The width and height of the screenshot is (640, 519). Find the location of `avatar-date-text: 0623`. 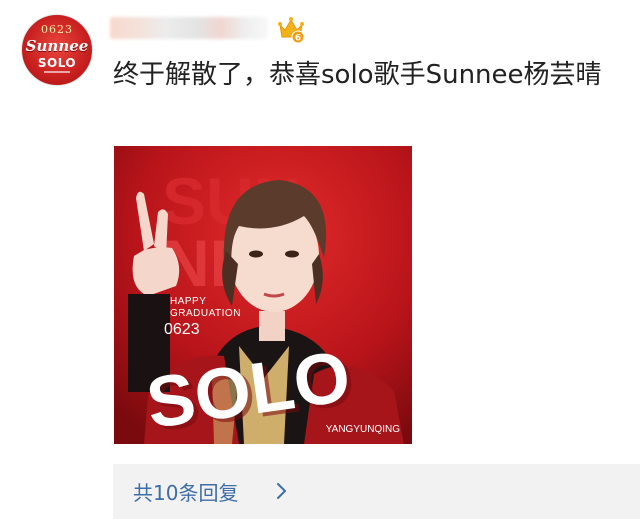

avatar-date-text: 0623 is located at coordinates (57, 29).